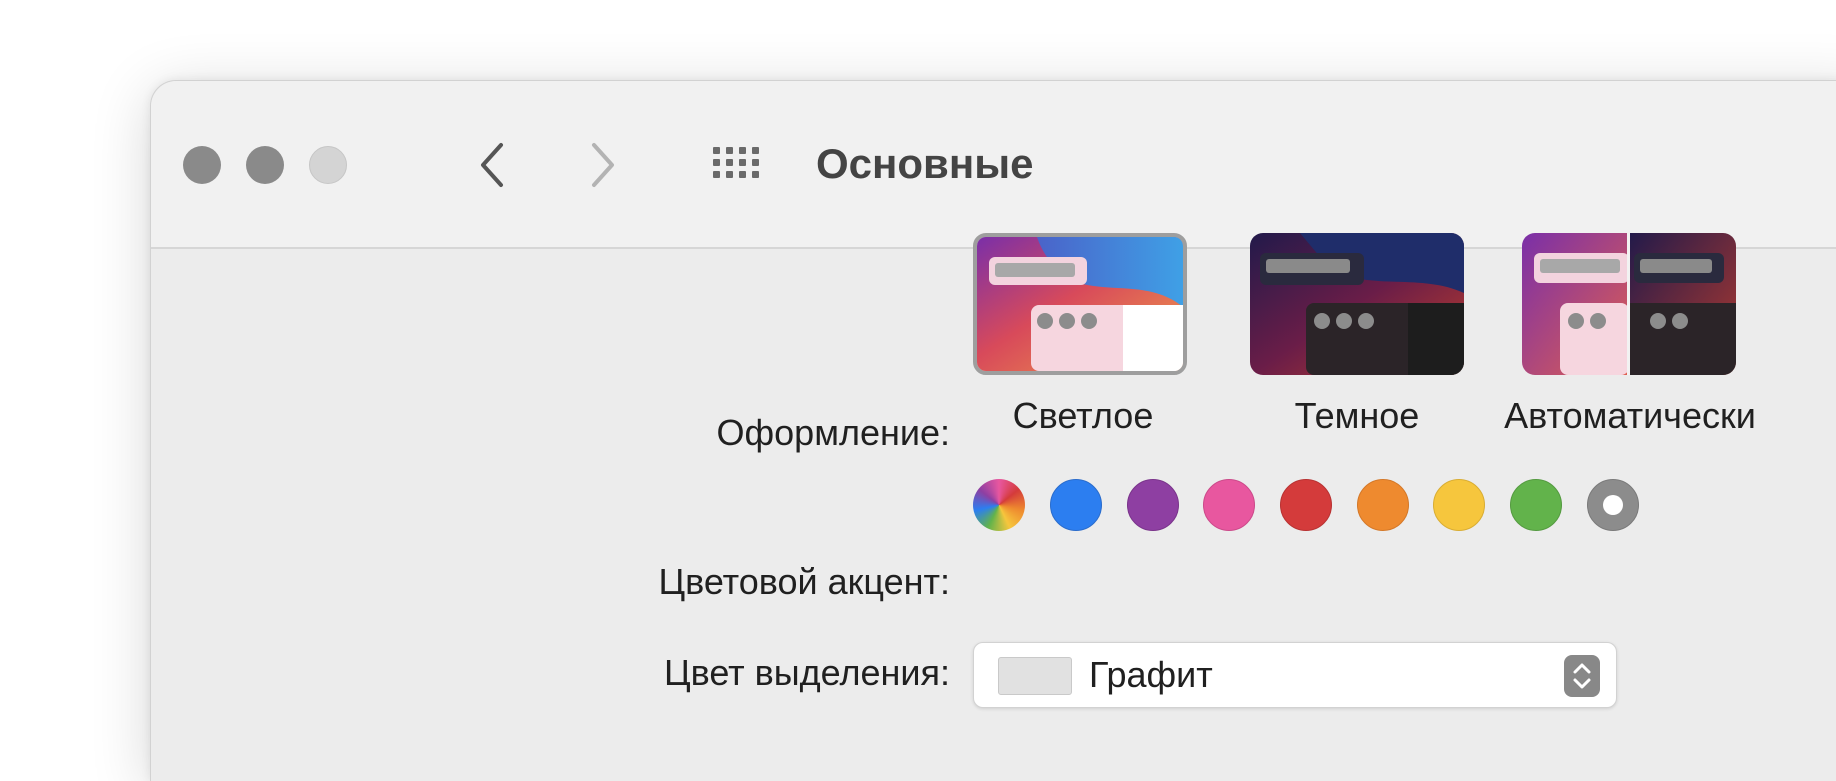 Image resolution: width=1836 pixels, height=781 pixels. I want to click on accent-color-label: Цветовой акцент:, so click(804, 581).